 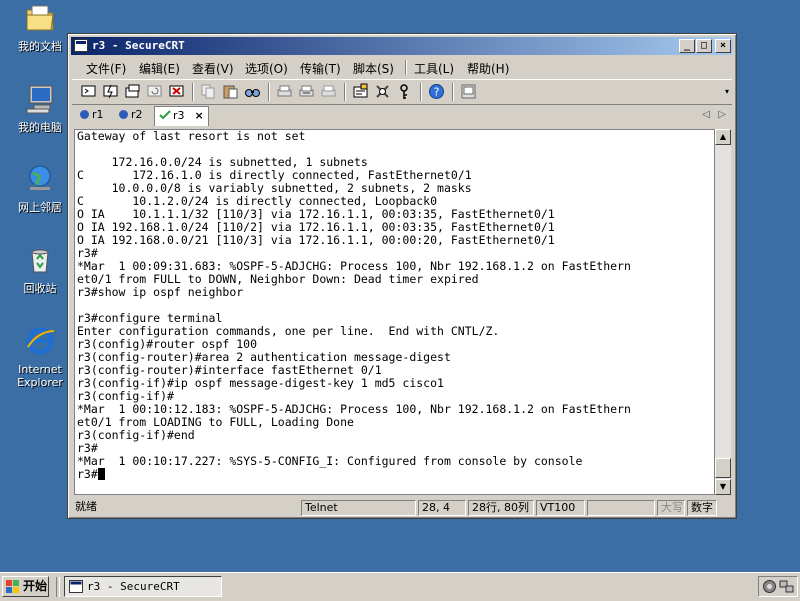 I want to click on status-bar: 就绪 Telnet 28, 4 28行, 80列 VT100 大写 数字, so click(x=402, y=508).